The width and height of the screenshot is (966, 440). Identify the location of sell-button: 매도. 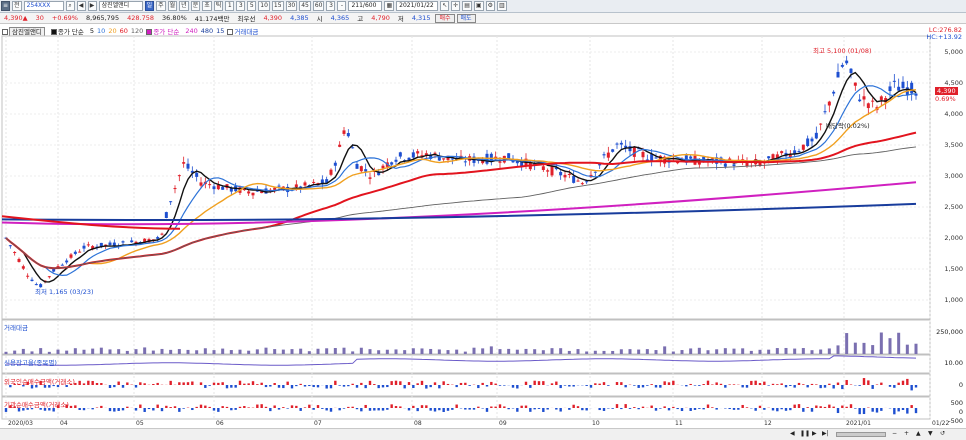
(466, 18).